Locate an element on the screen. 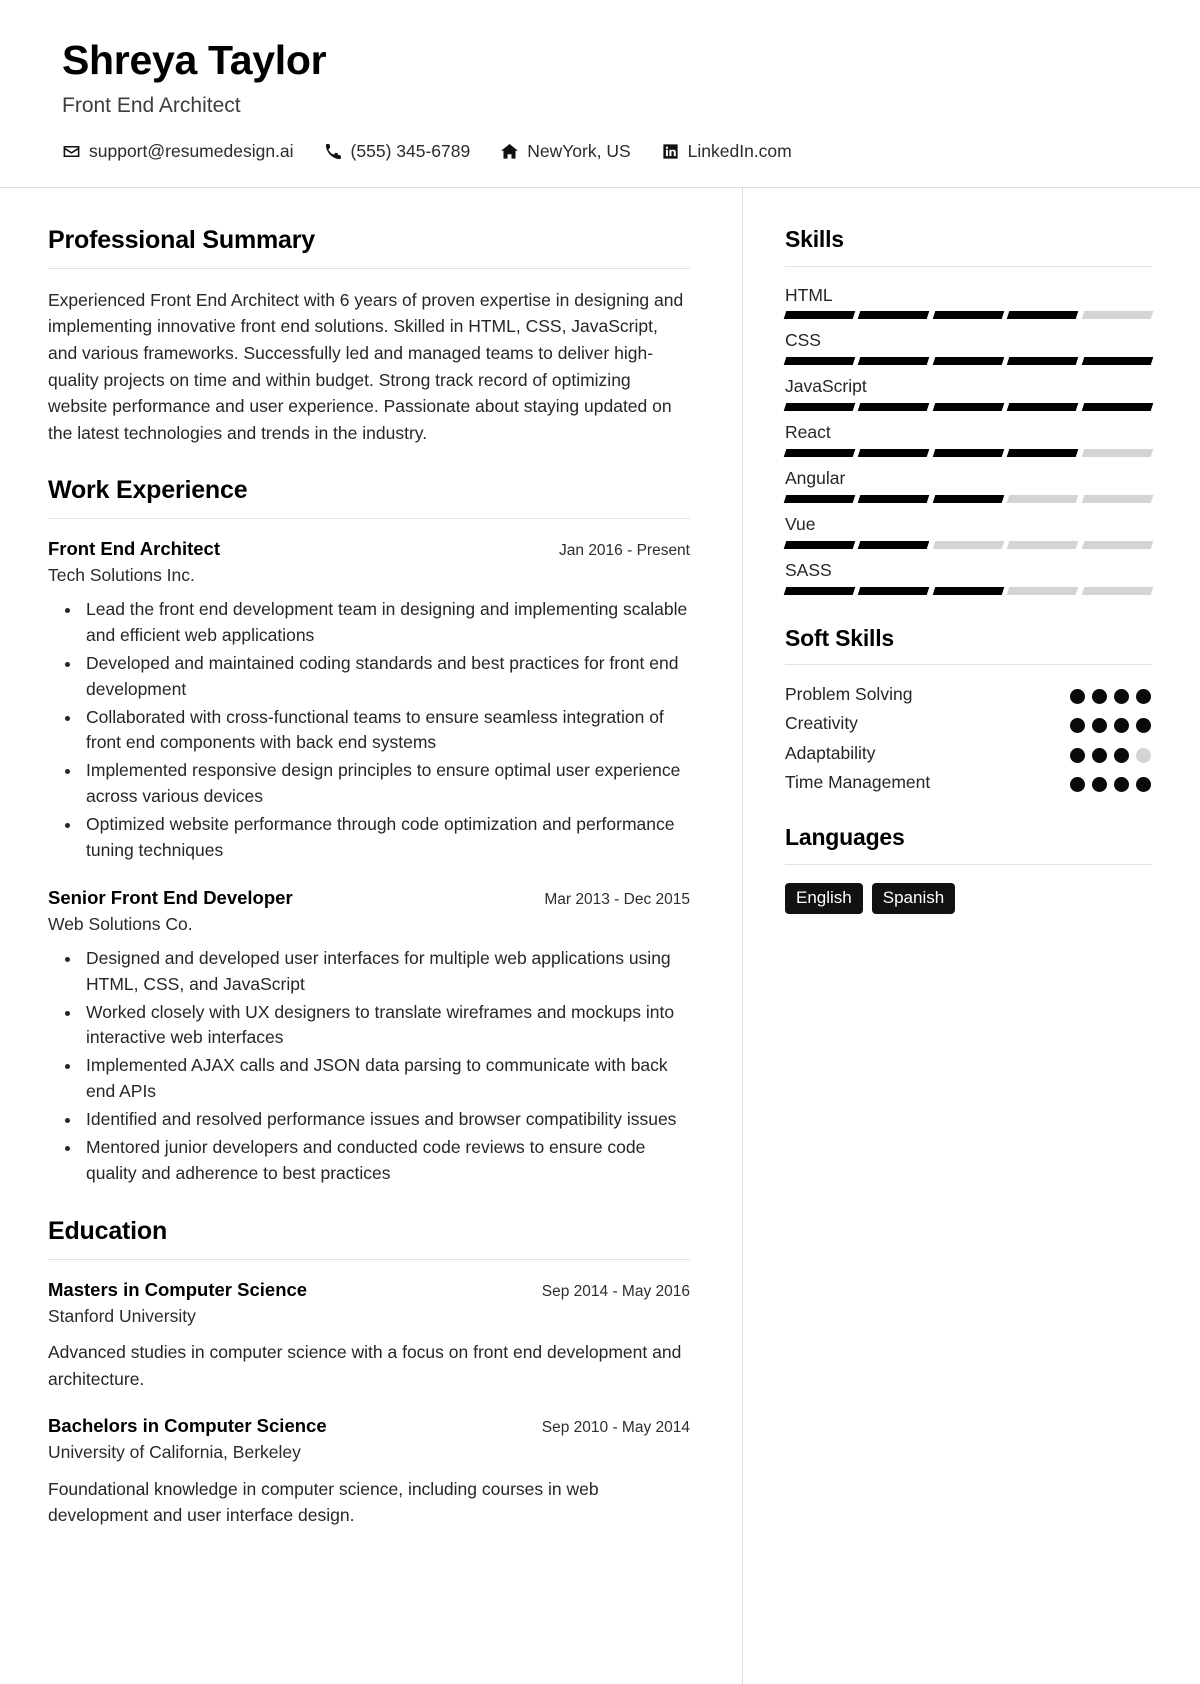 Image resolution: width=1200 pixels, height=1684 pixels. soft-skill-label: Adaptability is located at coordinates (830, 752).